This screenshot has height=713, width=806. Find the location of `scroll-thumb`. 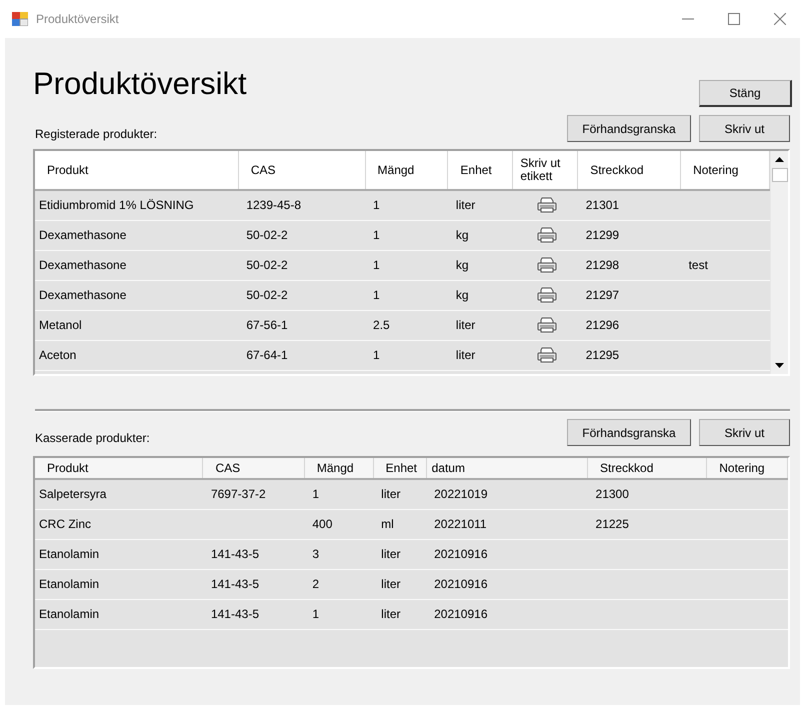

scroll-thumb is located at coordinates (780, 175).